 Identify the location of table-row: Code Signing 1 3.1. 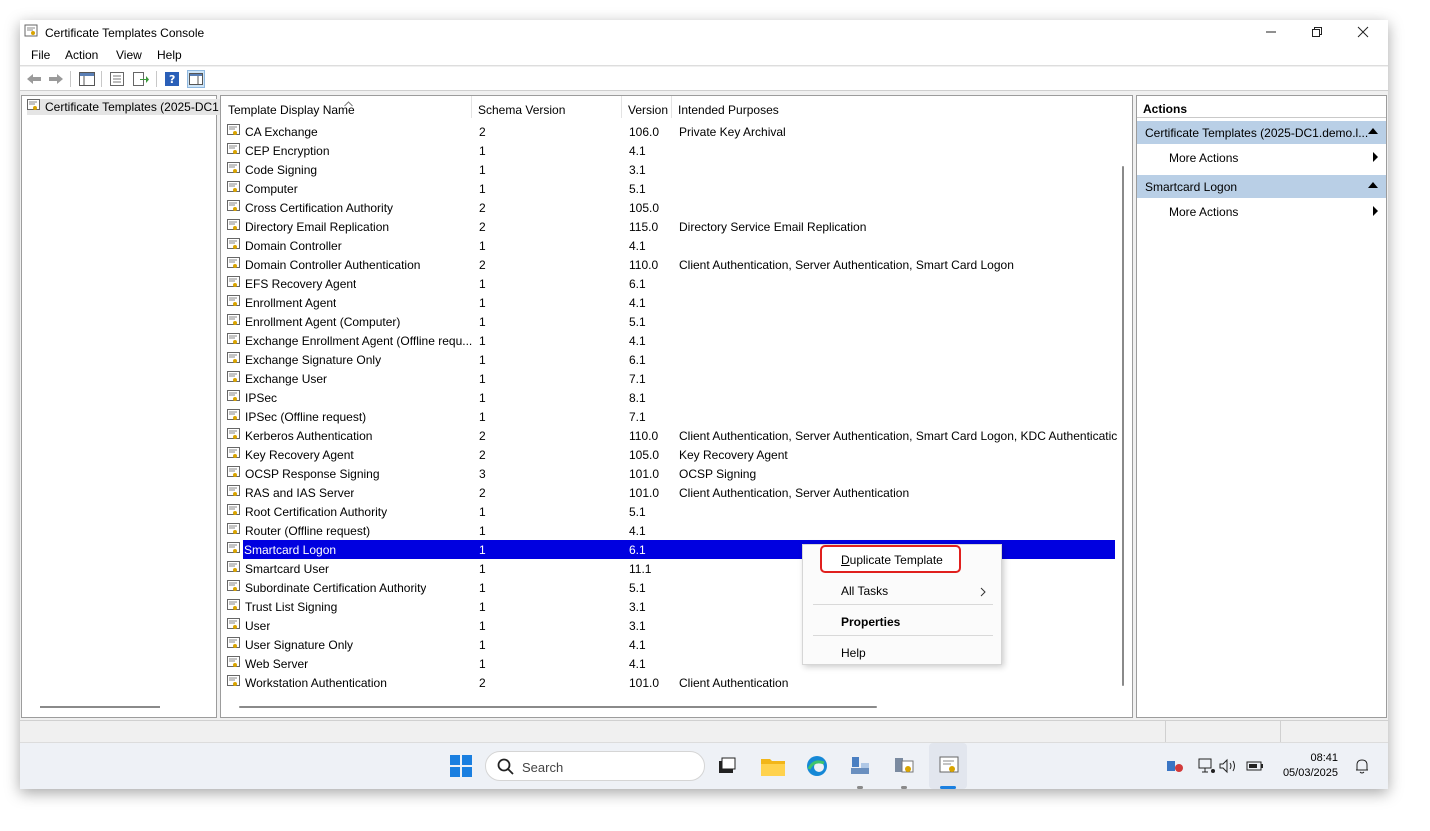
(667, 169).